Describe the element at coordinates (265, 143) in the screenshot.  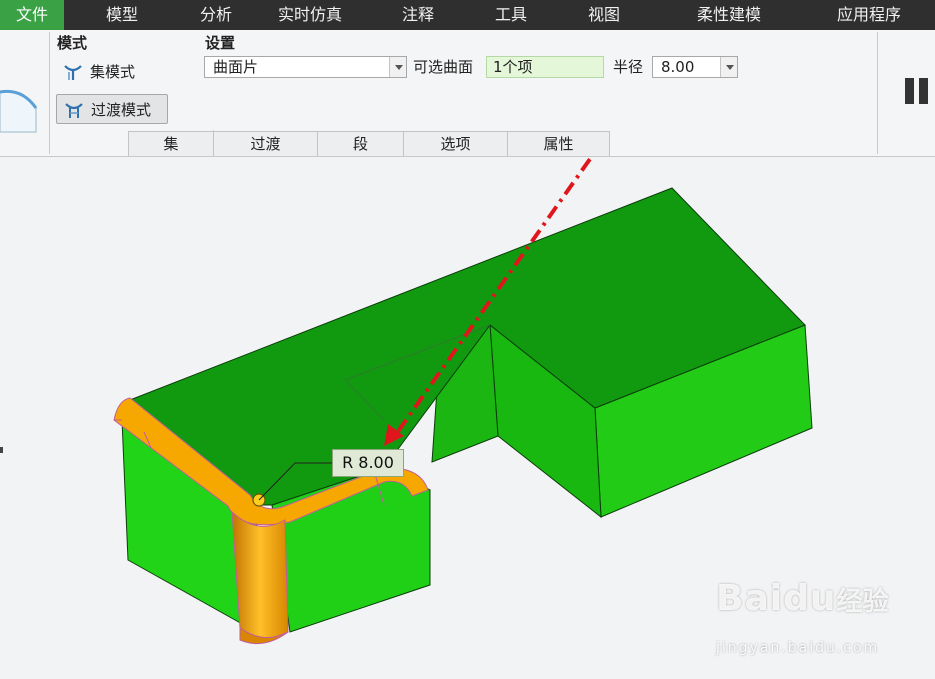
I see `tab-transitions: 过渡` at that location.